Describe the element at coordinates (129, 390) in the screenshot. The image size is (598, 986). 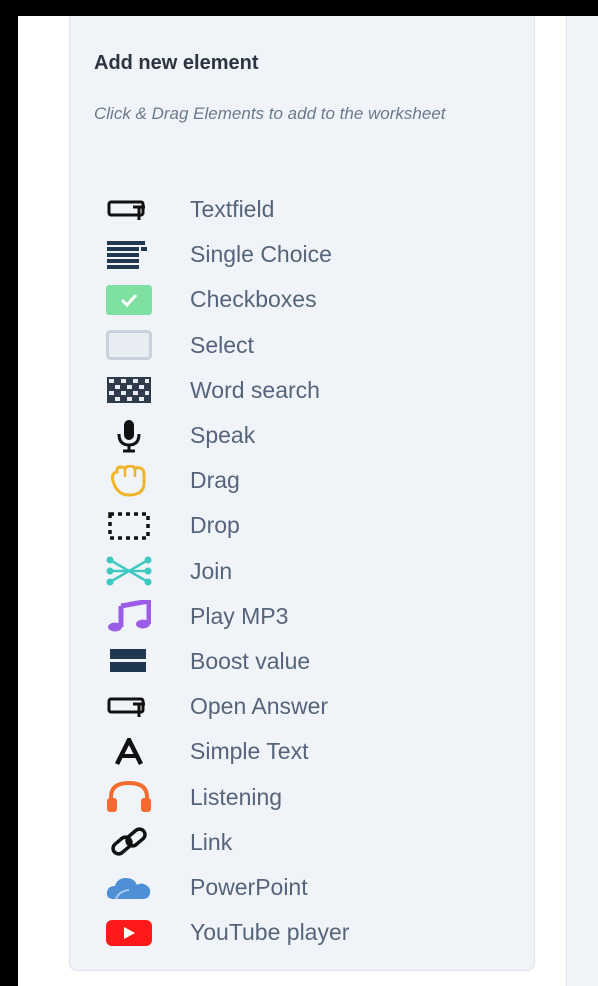
I see `word-search-icon` at that location.